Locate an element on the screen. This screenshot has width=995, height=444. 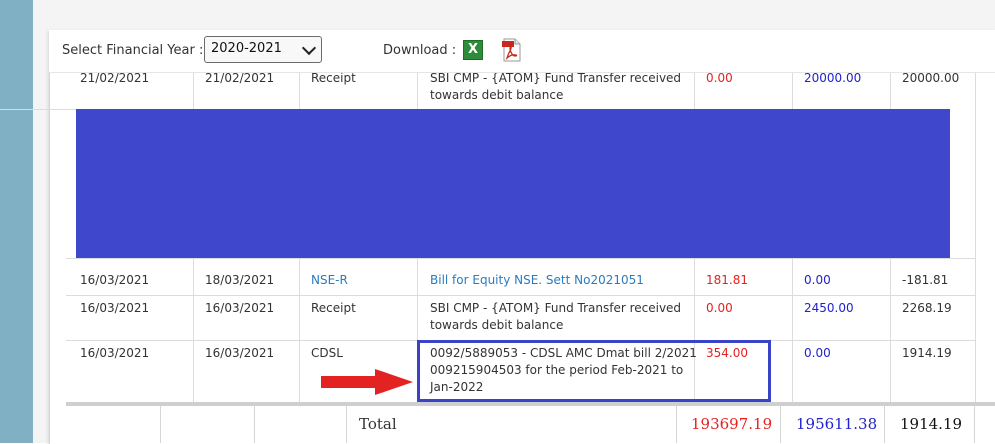
row-type-link: NSE-R is located at coordinates (329, 280).